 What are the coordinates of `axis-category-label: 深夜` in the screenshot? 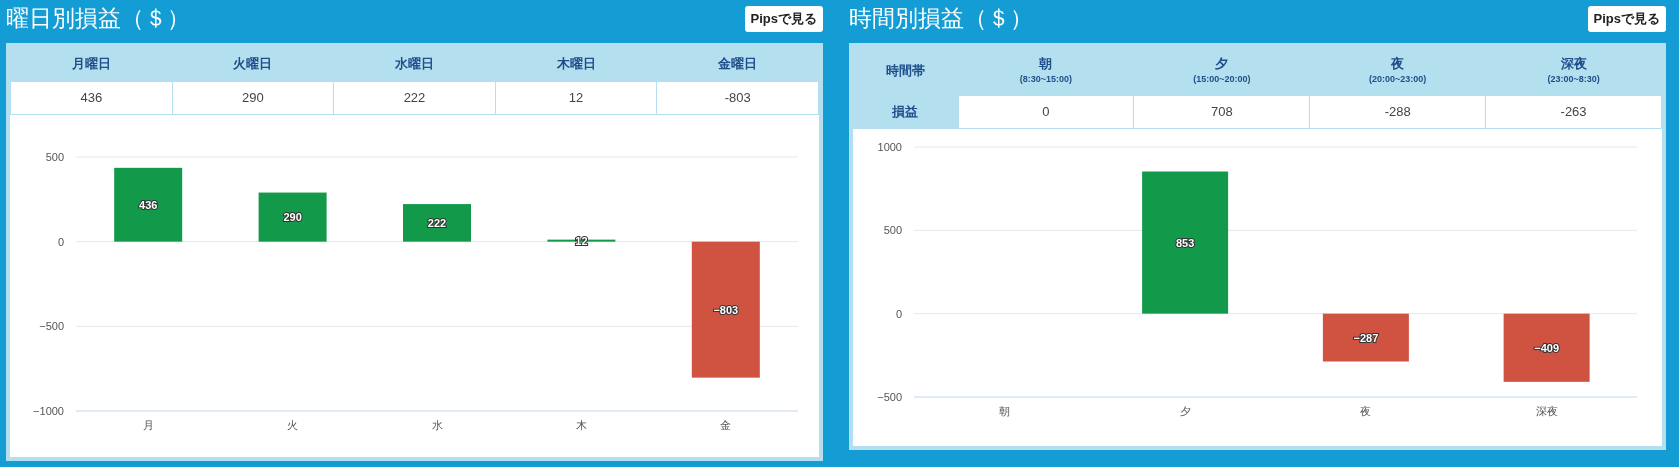 It's located at (1546, 410).